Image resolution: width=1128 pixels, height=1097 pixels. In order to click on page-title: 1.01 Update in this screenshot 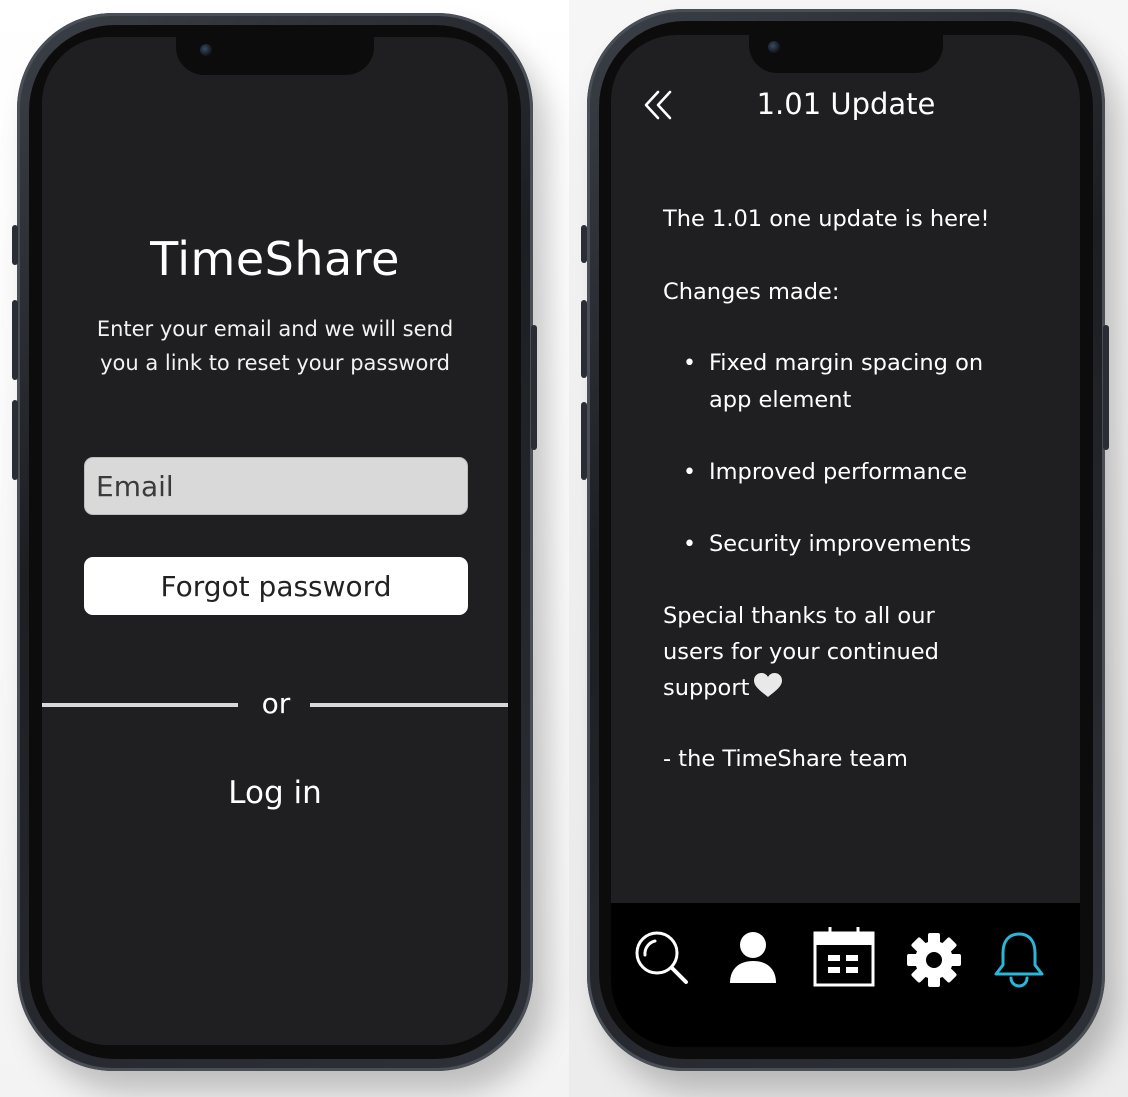, I will do `click(846, 104)`.